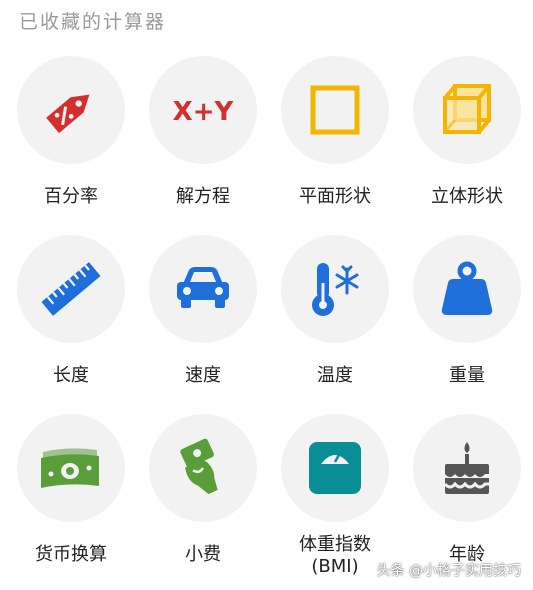 The width and height of the screenshot is (533, 590). I want to click on temperature-icon-circle, so click(335, 289).